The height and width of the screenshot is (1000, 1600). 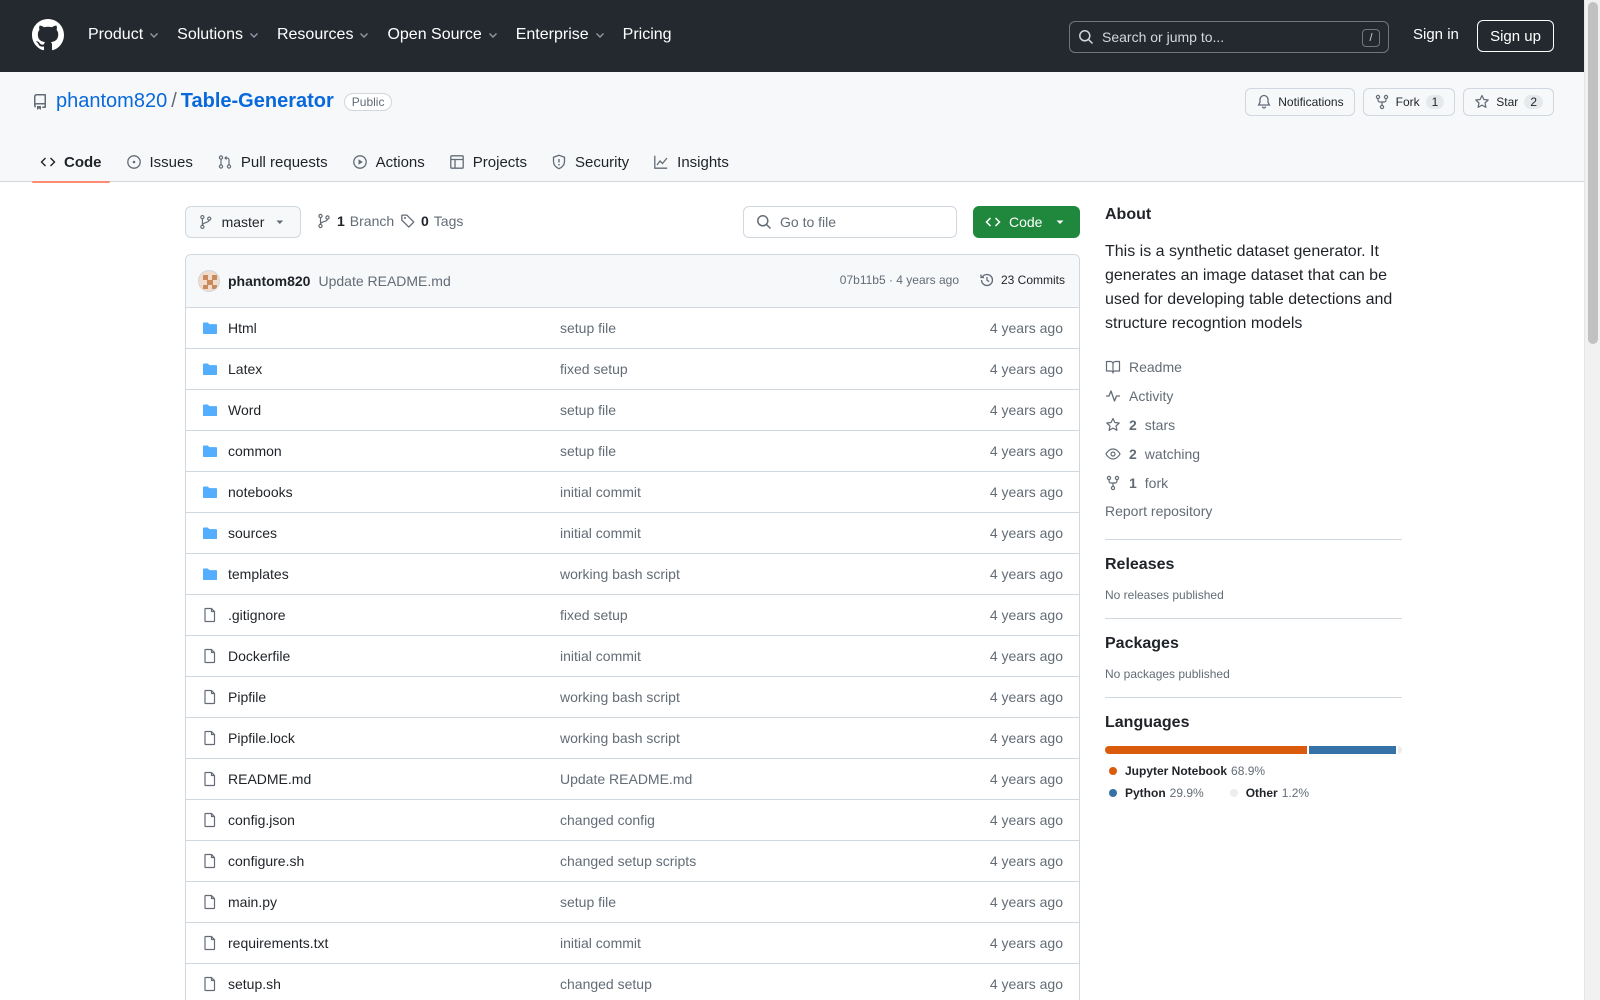 What do you see at coordinates (355, 221) in the screenshot?
I see `branches-link: 1 Branch` at bounding box center [355, 221].